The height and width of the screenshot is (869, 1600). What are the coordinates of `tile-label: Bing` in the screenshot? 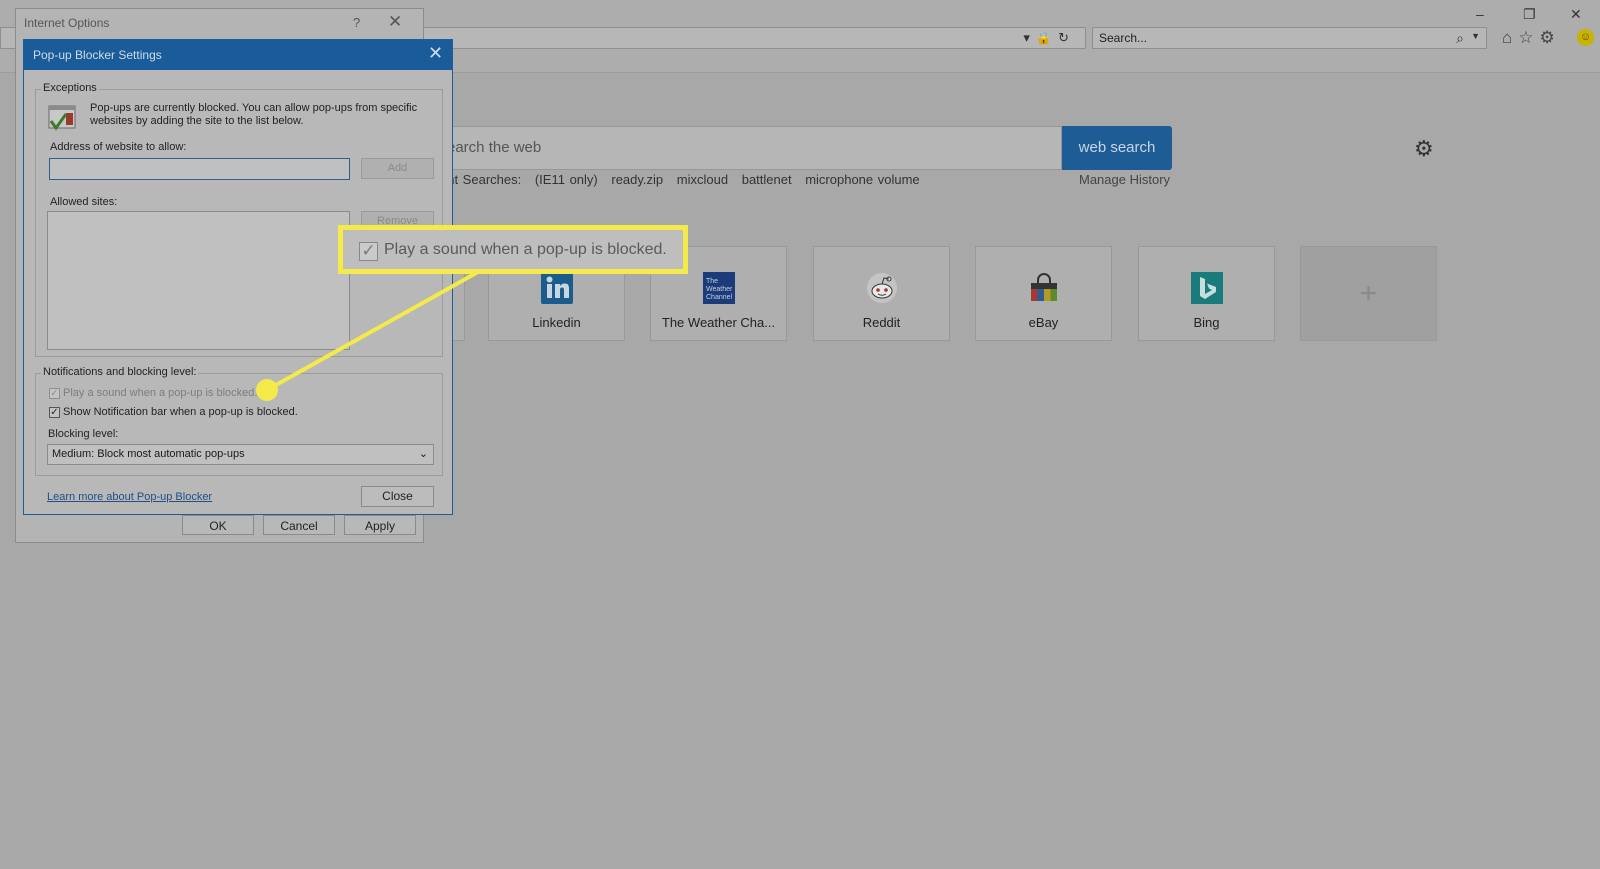 It's located at (1206, 322).